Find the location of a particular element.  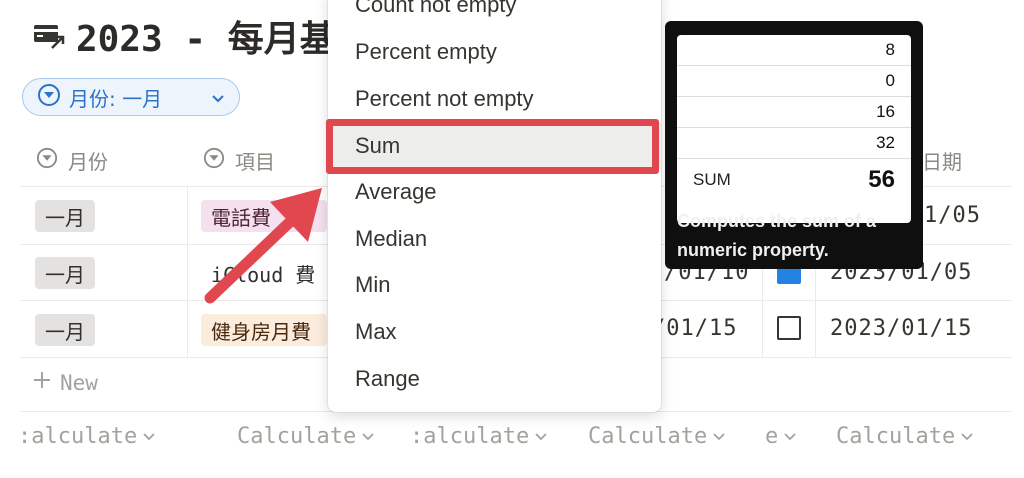

sum-label: SUM is located at coordinates (712, 179).